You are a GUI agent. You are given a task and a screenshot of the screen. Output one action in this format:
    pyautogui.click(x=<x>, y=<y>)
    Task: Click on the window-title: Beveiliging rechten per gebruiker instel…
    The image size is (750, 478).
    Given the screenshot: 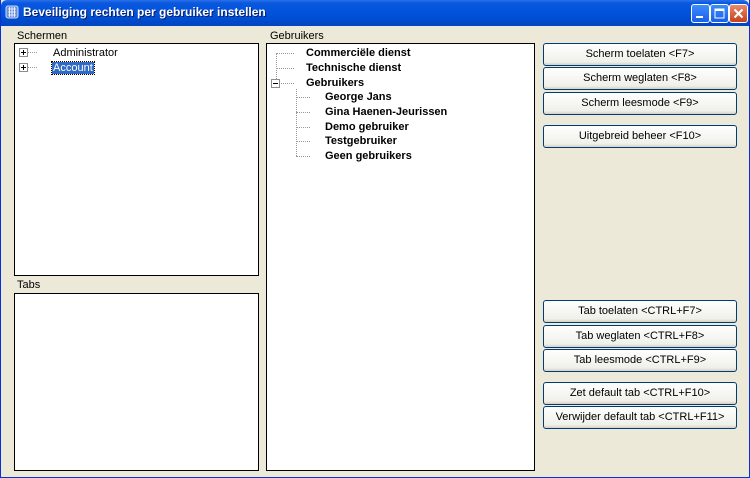 What is the action you would take?
    pyautogui.click(x=144, y=12)
    